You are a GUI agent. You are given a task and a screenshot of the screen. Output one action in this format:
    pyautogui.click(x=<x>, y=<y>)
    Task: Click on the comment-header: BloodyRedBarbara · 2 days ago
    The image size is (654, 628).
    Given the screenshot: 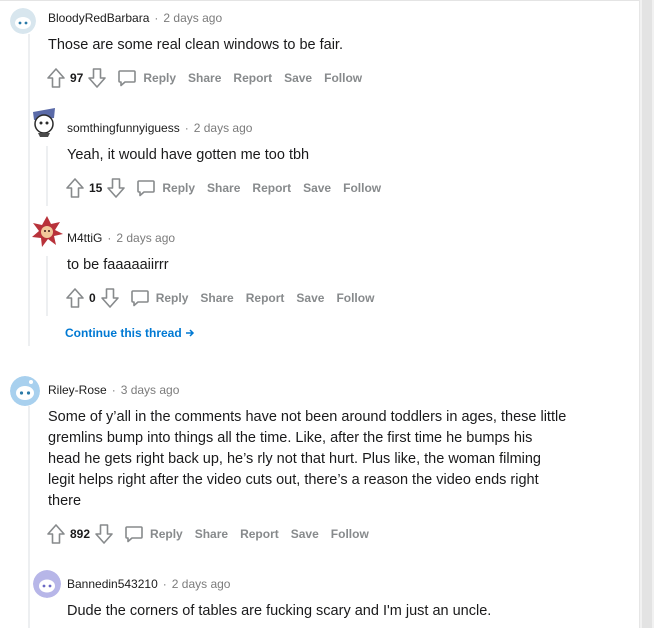 What is the action you would take?
    pyautogui.click(x=135, y=18)
    